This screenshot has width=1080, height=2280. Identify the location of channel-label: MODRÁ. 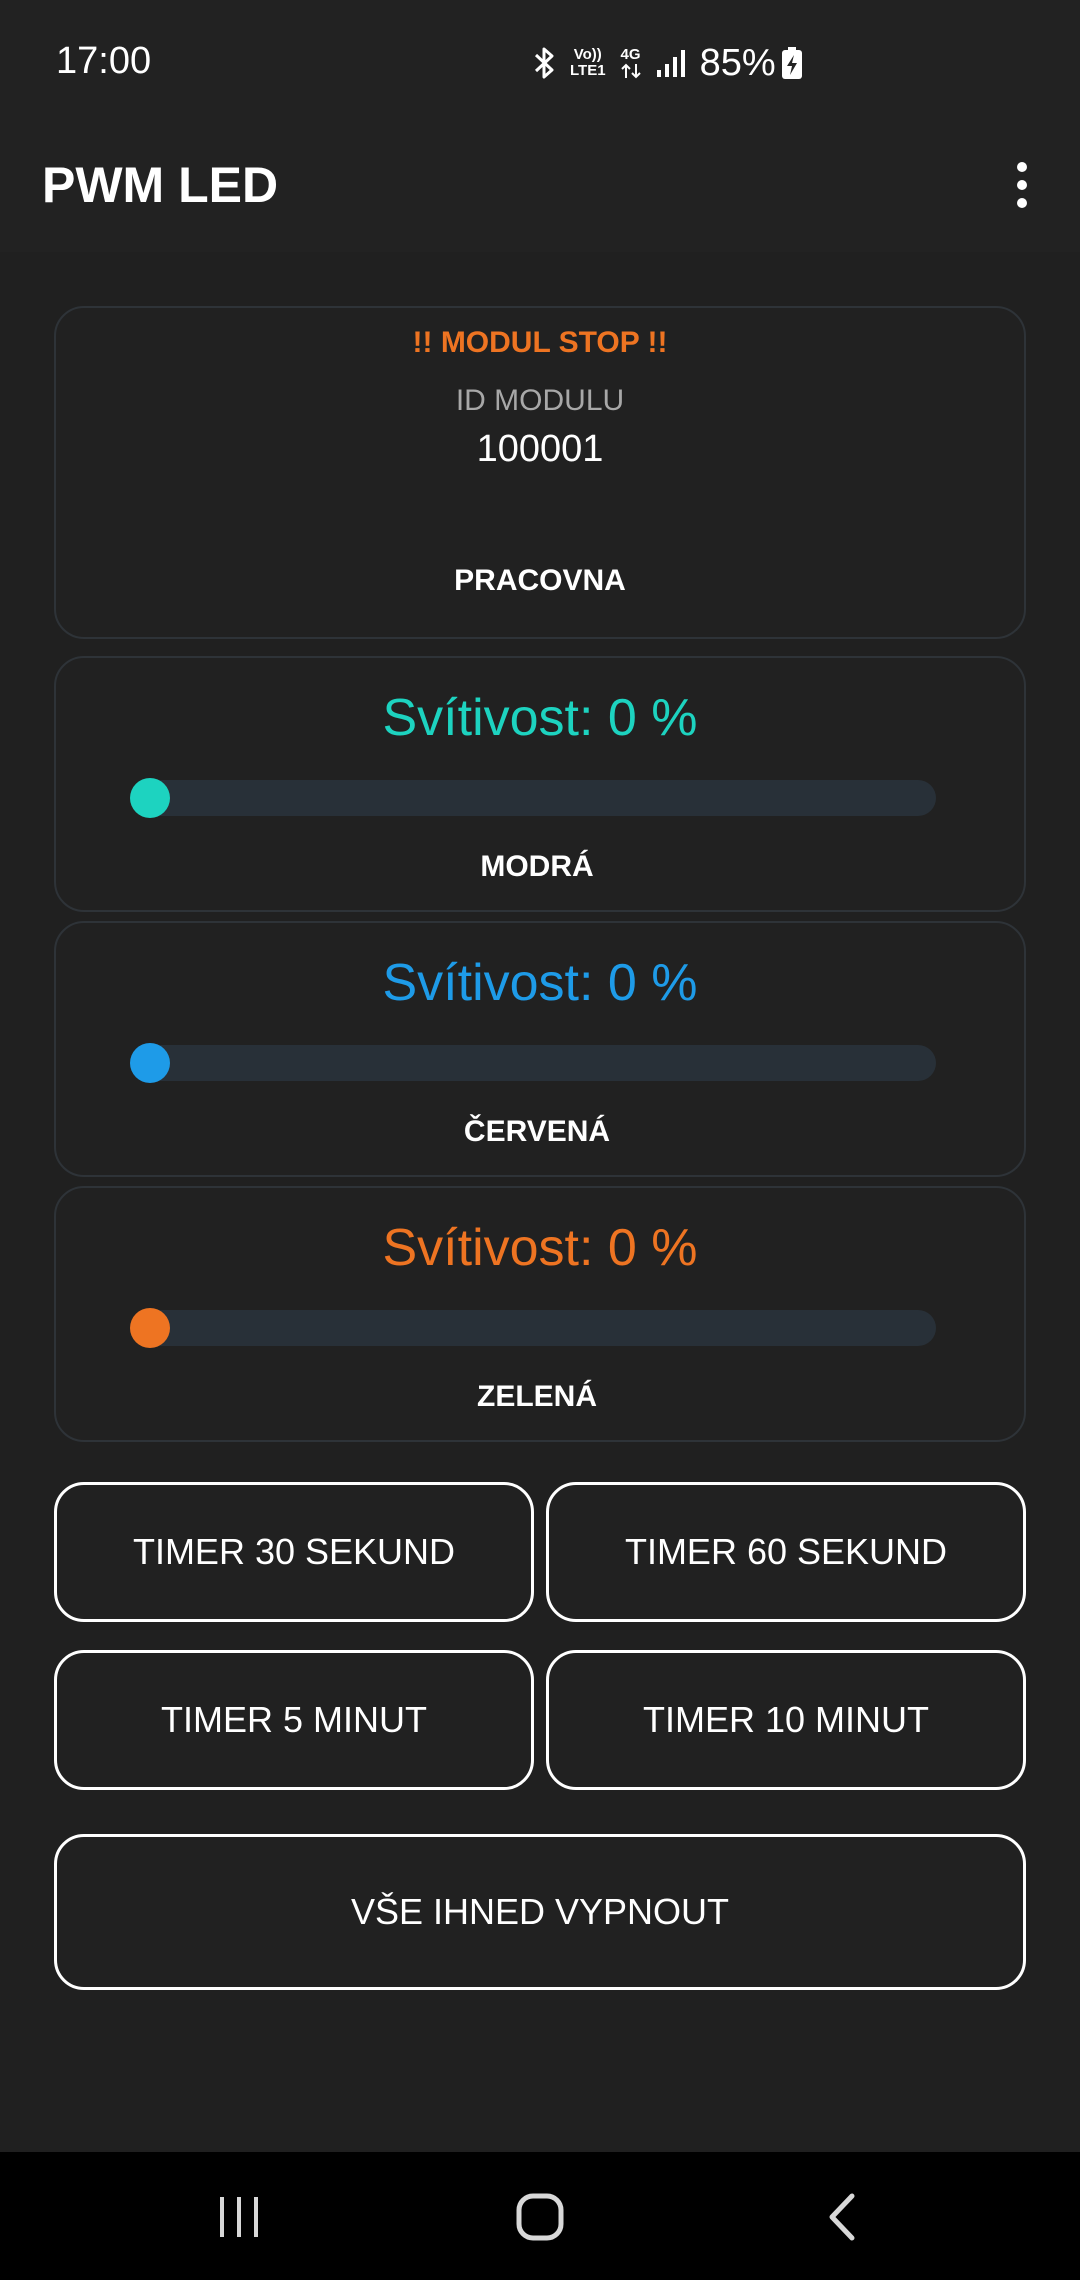
(537, 866).